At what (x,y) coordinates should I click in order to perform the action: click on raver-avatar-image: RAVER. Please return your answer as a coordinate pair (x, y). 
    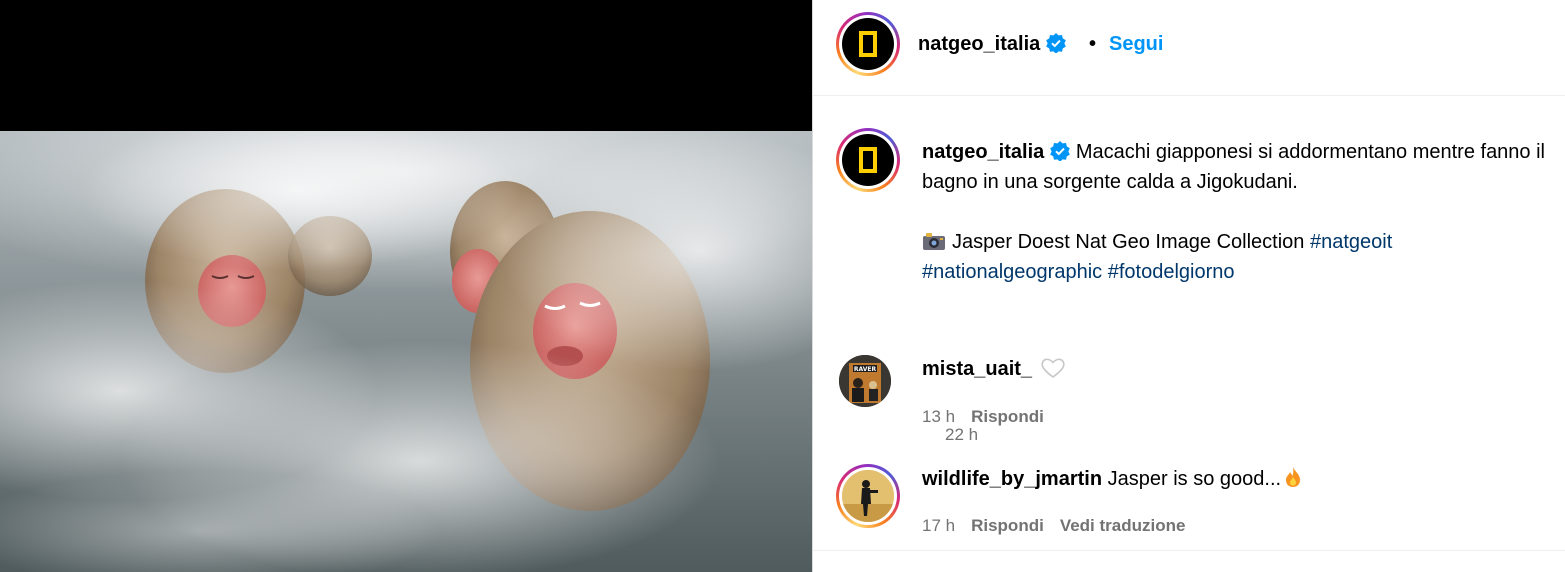
    Looking at the image, I should click on (865, 381).